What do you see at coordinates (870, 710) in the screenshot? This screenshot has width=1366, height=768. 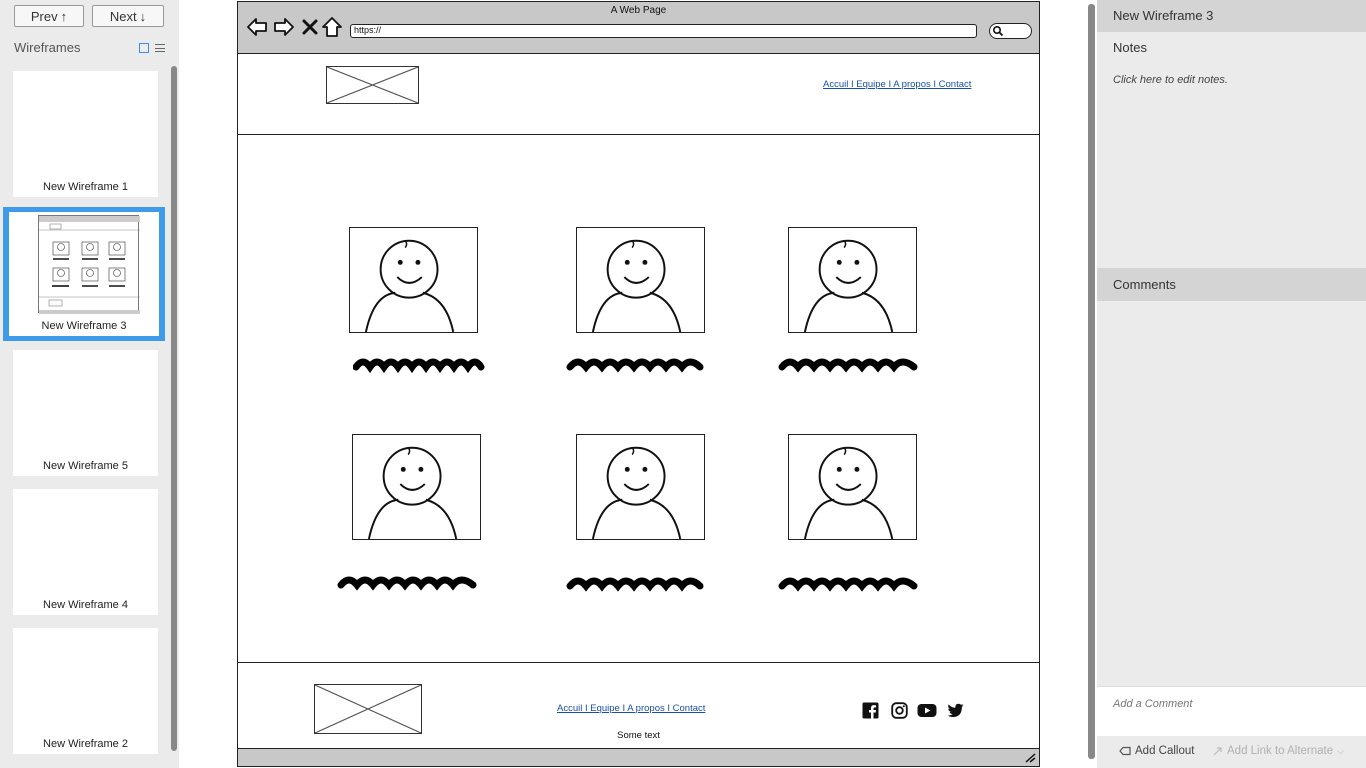 I see `facebook-icon` at bounding box center [870, 710].